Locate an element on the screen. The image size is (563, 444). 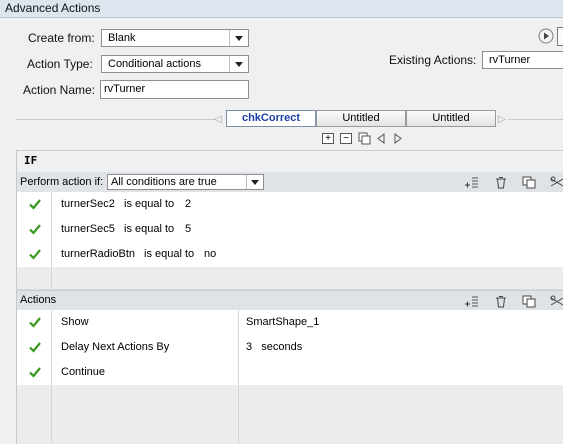
action-target: 3 seconds is located at coordinates (274, 347).